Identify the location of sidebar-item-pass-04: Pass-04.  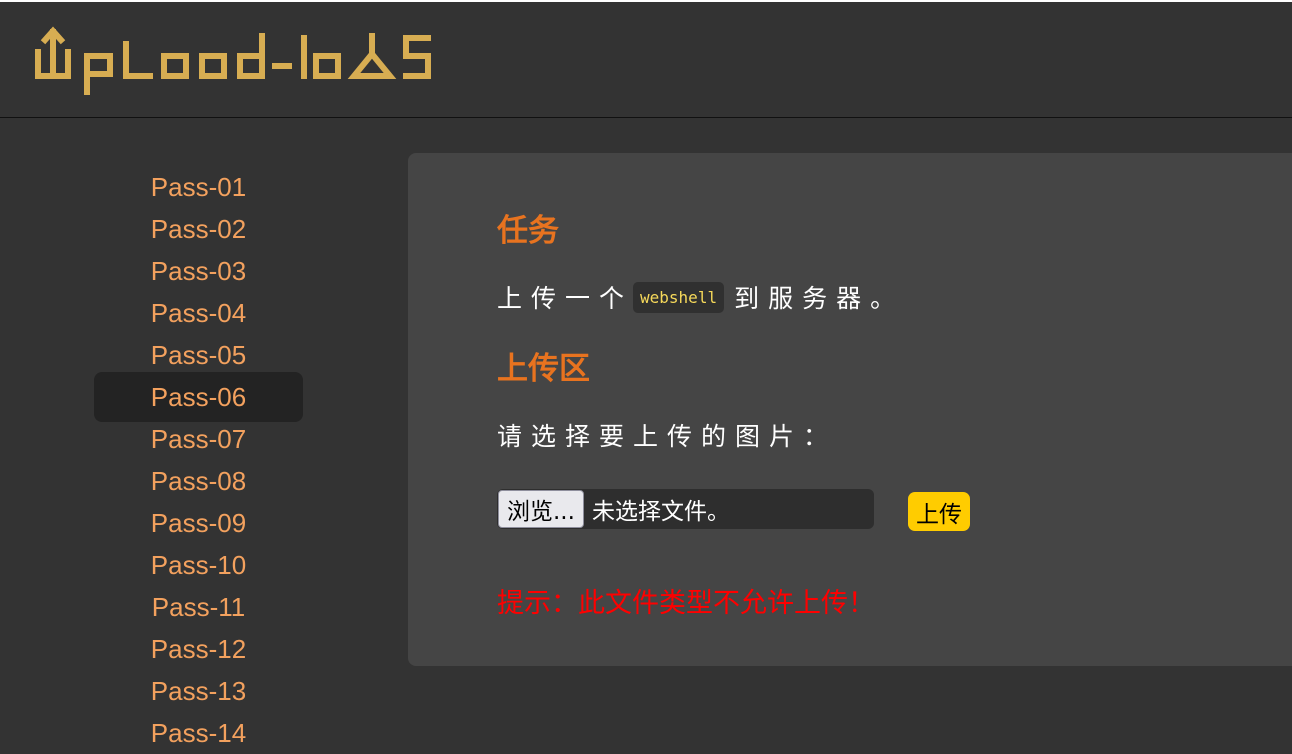
(198, 313).